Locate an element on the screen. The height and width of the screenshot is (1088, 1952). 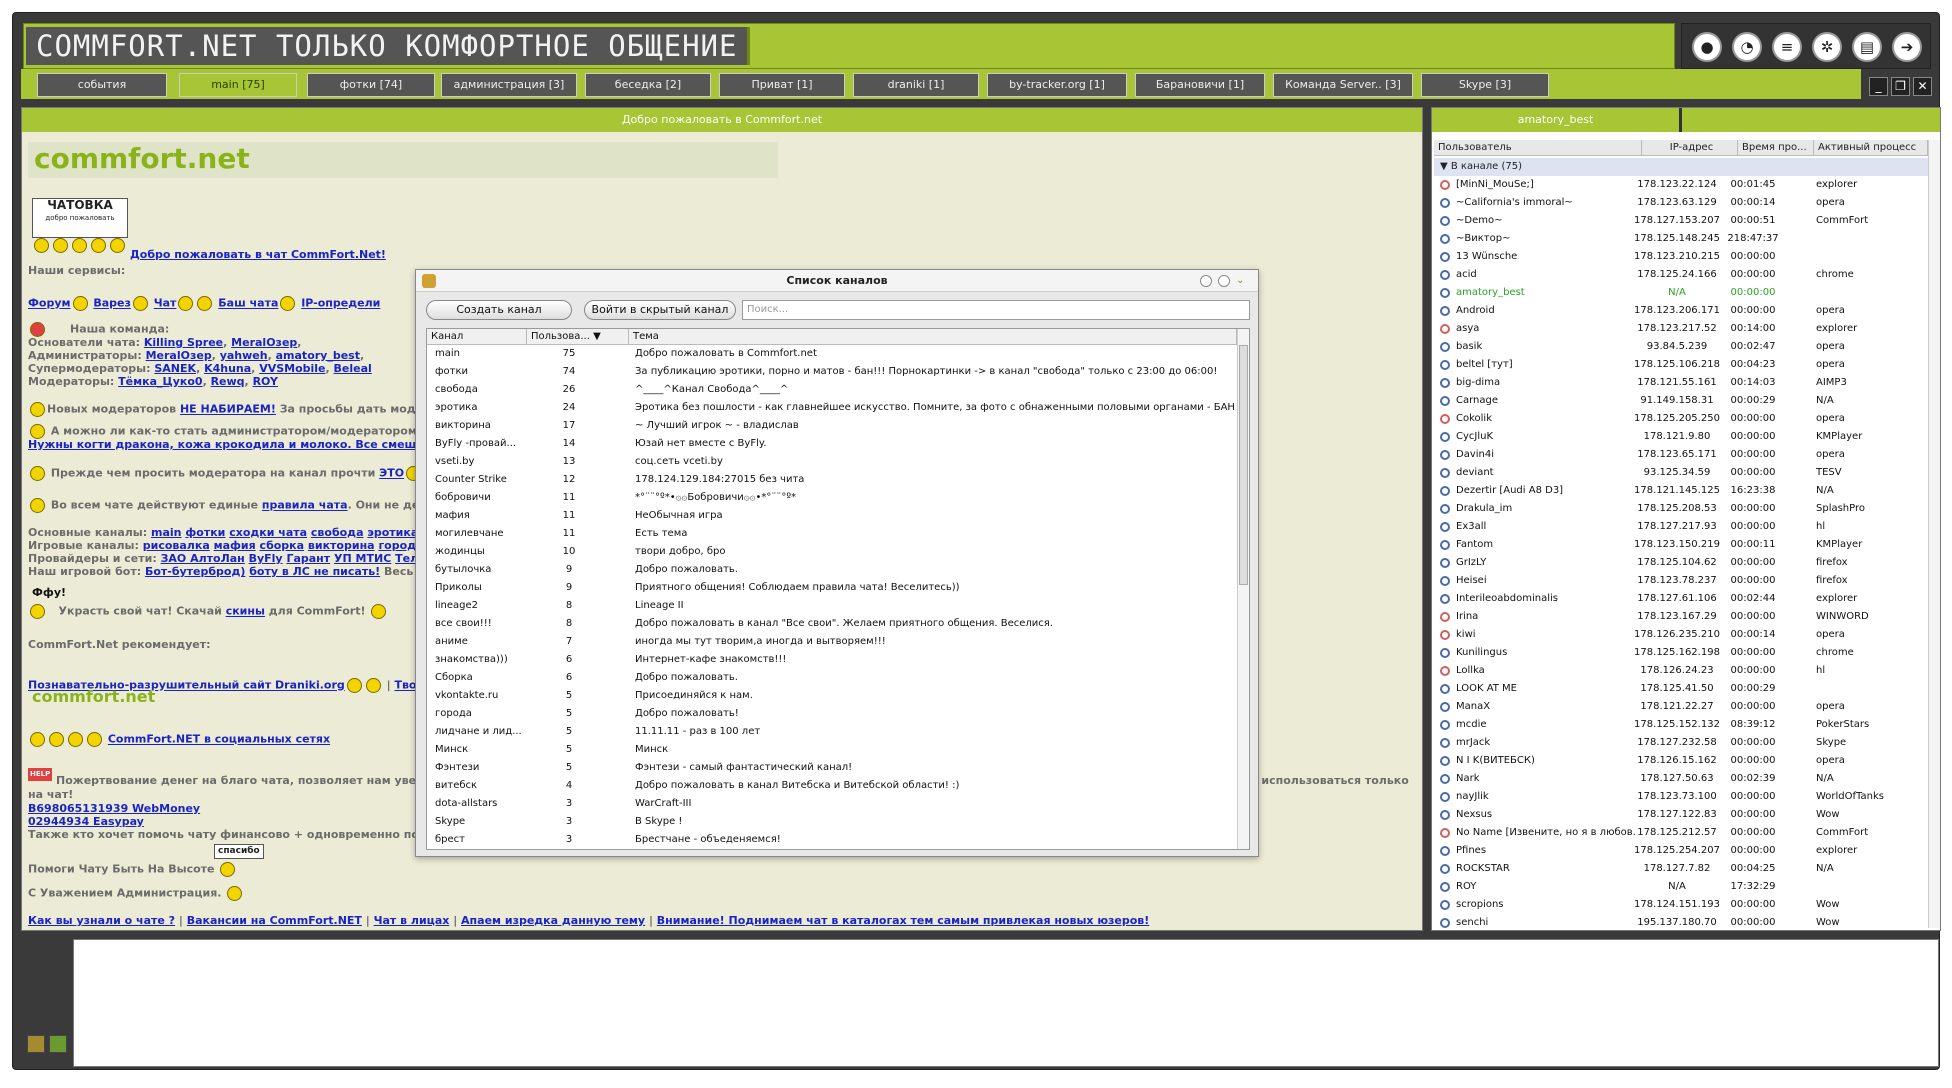
channel-row: dota-allstars 3 WarCraft-III is located at coordinates (832, 804).